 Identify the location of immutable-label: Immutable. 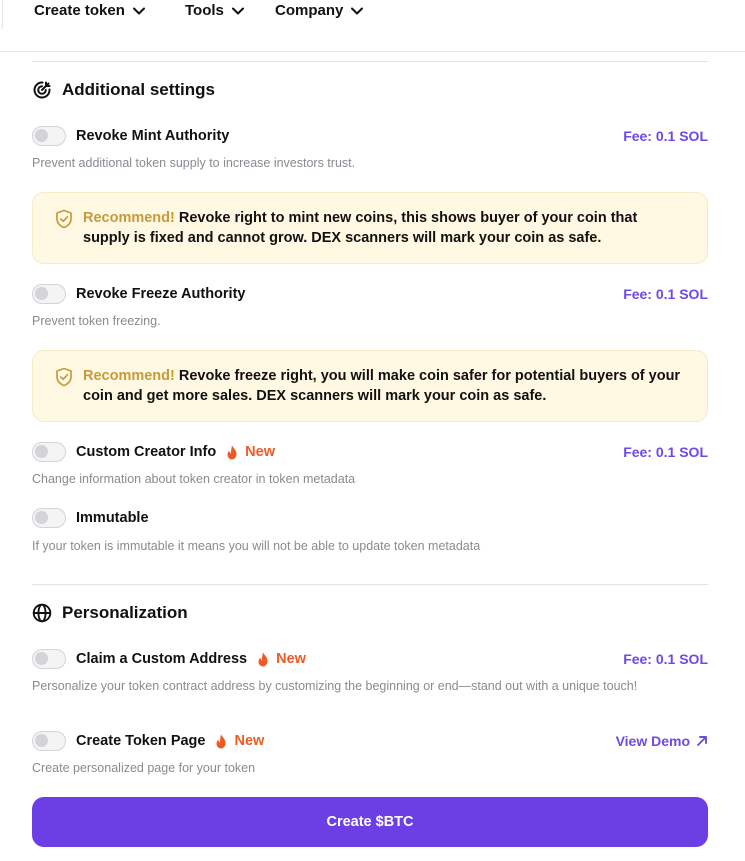
(112, 518).